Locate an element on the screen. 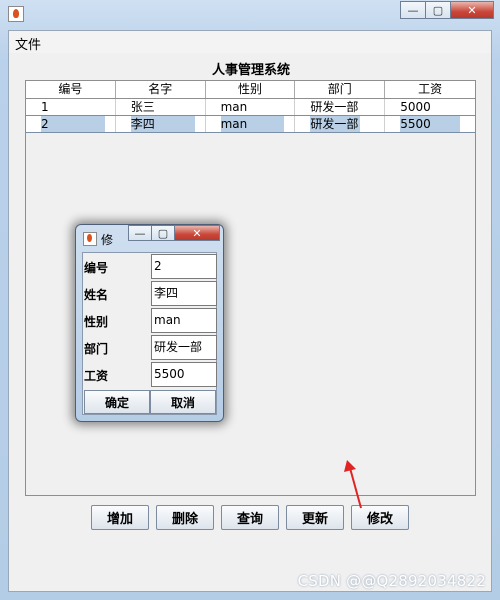  form-row-id: 编号 2 is located at coordinates (150, 266).